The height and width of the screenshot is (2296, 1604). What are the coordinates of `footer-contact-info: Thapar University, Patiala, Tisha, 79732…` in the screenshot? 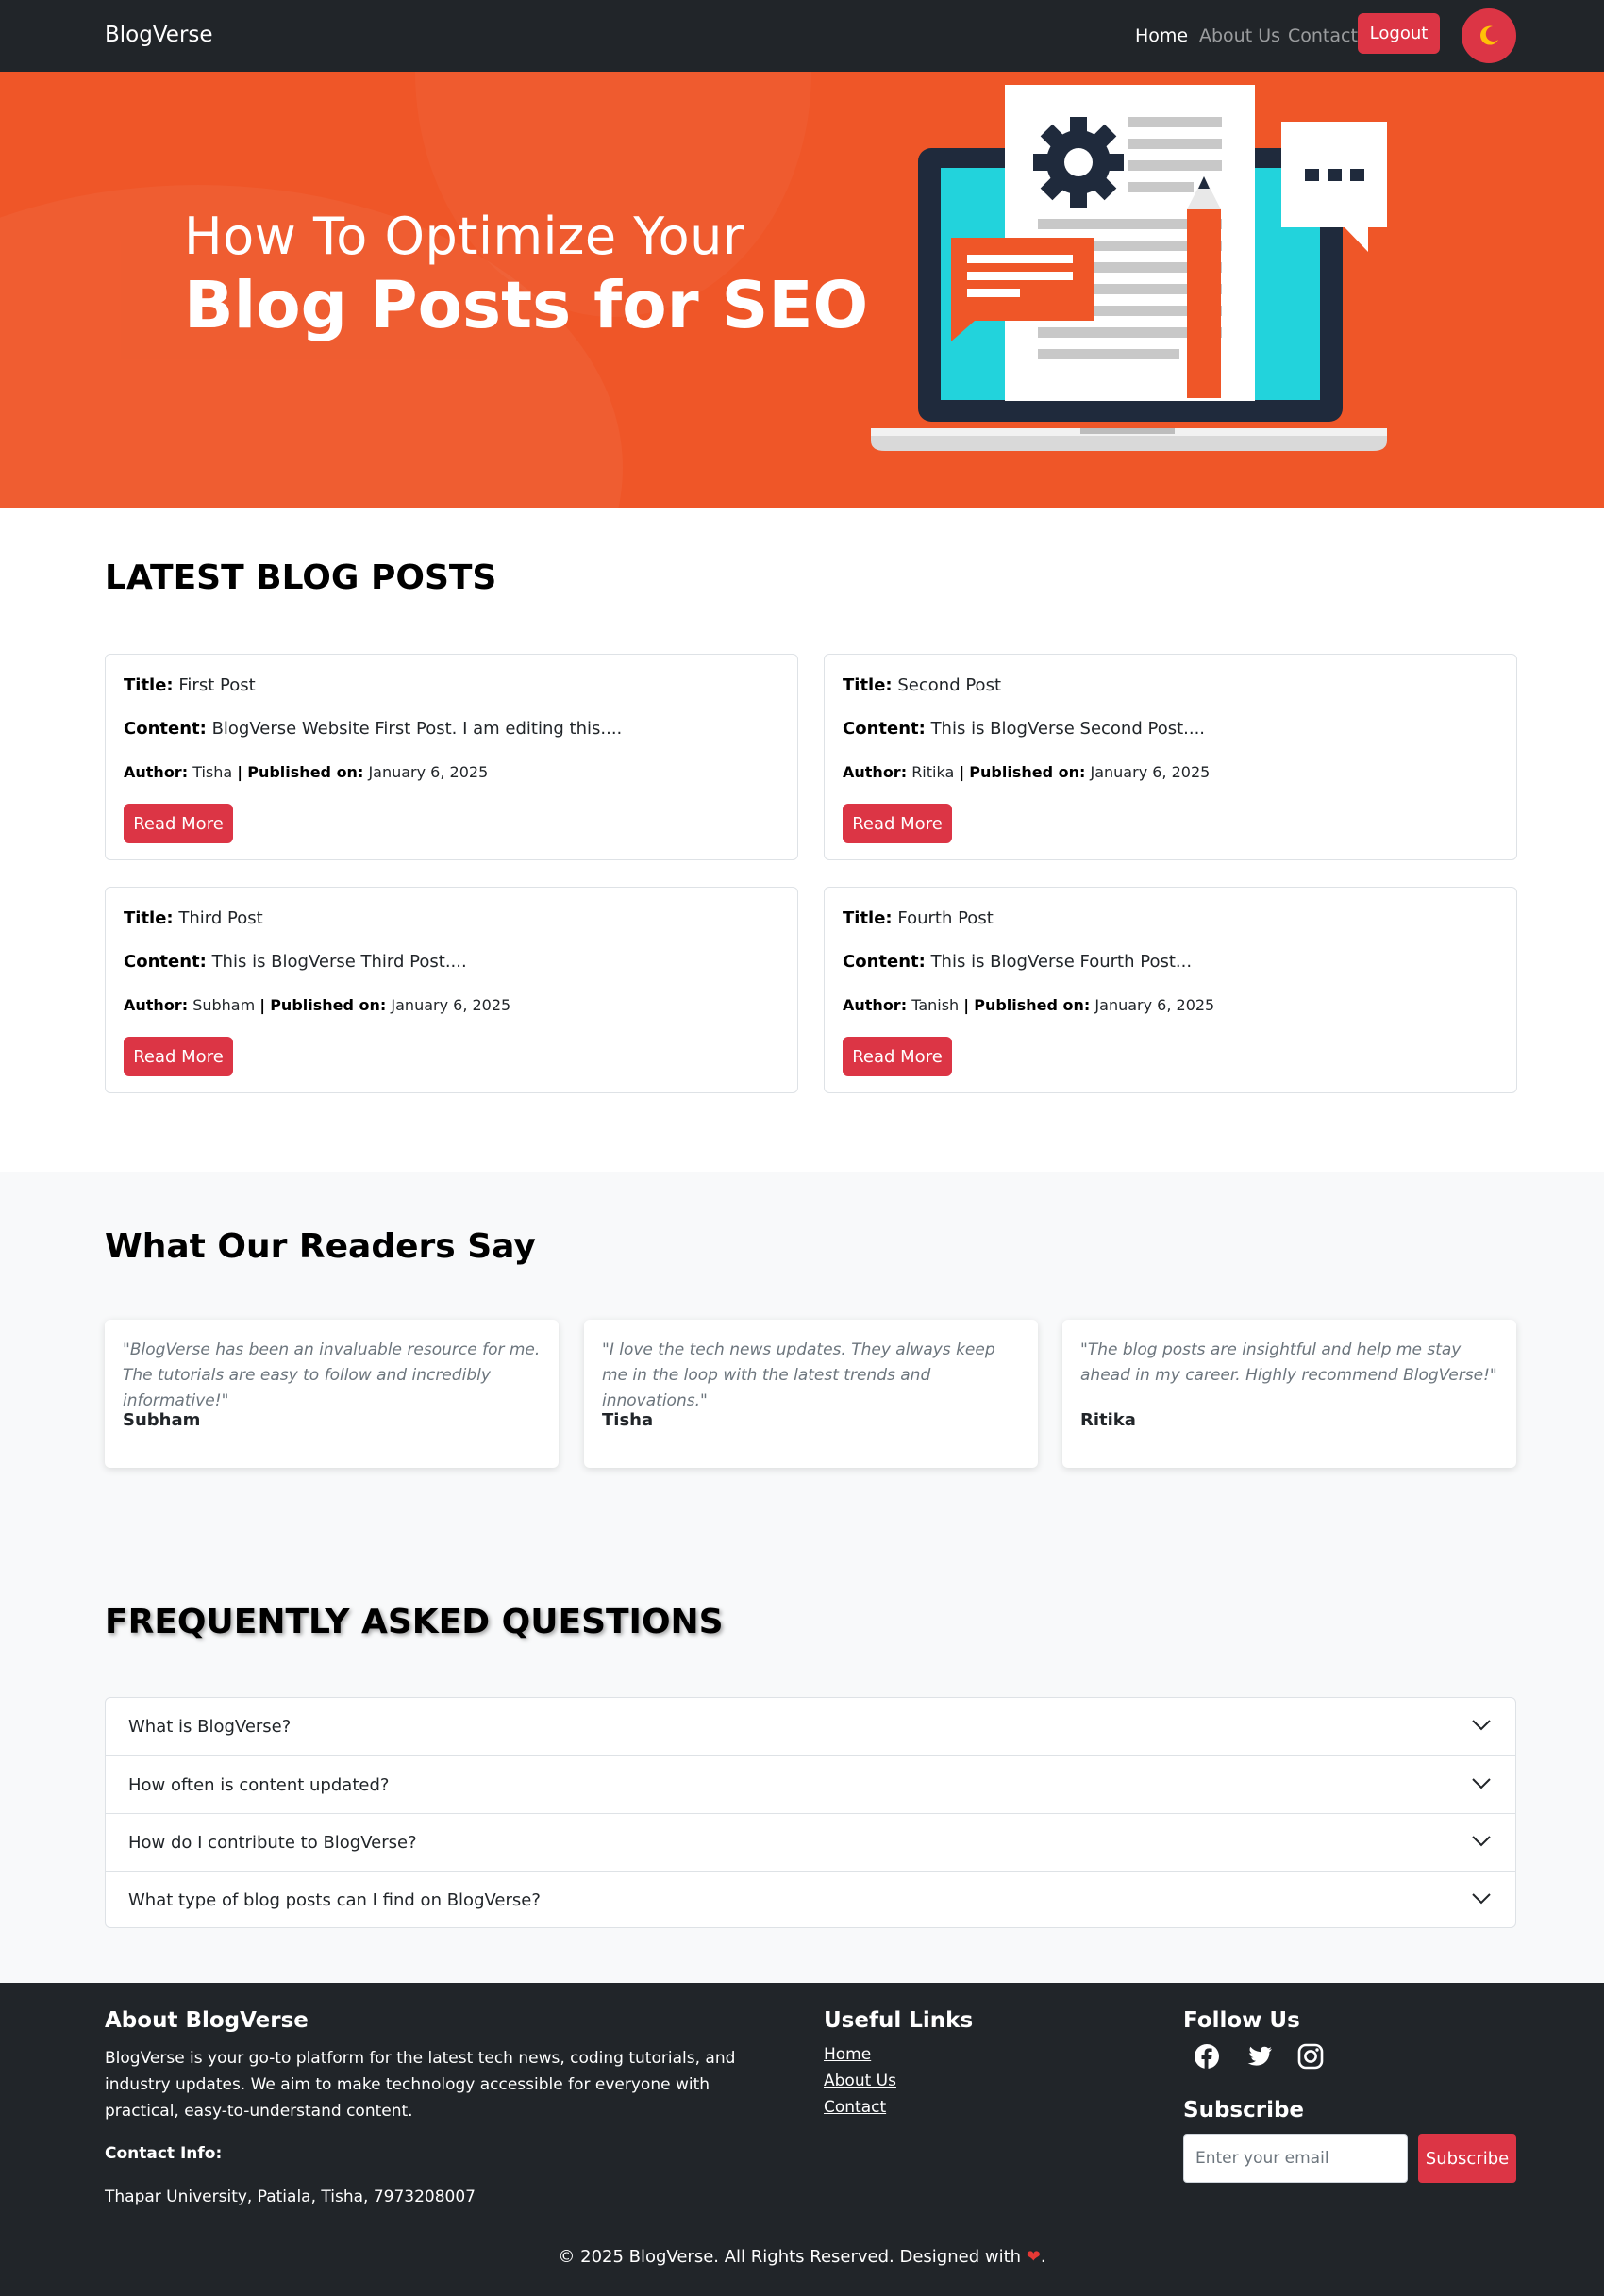 It's located at (290, 2197).